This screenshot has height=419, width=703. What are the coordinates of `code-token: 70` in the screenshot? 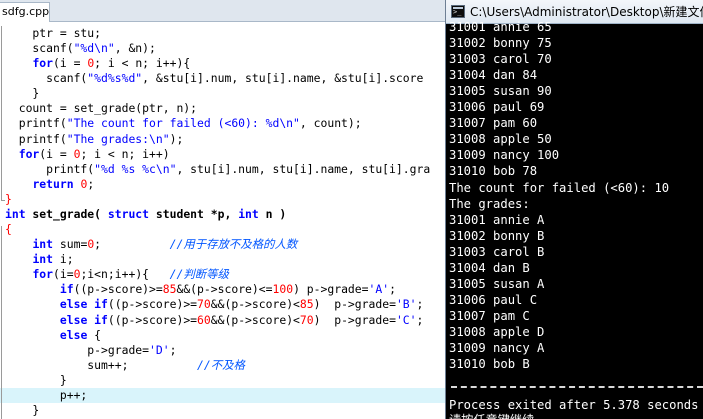 It's located at (204, 304).